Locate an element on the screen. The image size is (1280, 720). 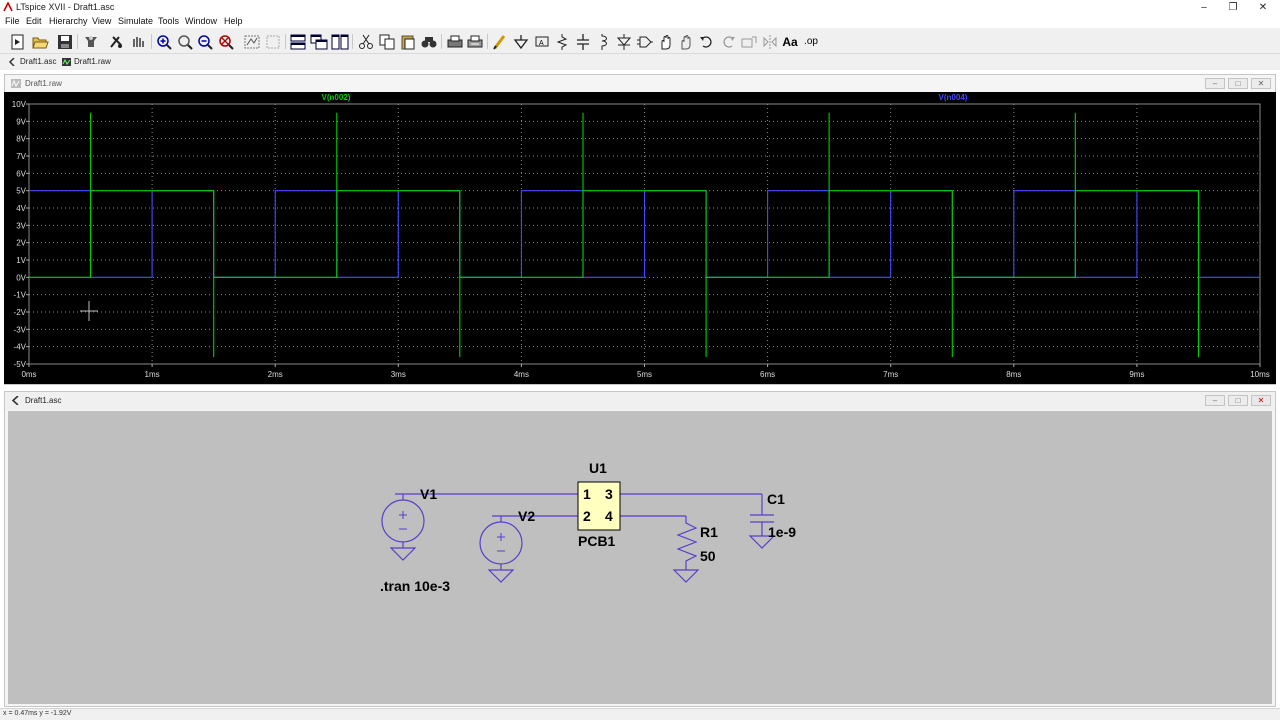
zoom-back-icon is located at coordinates (273, 42).